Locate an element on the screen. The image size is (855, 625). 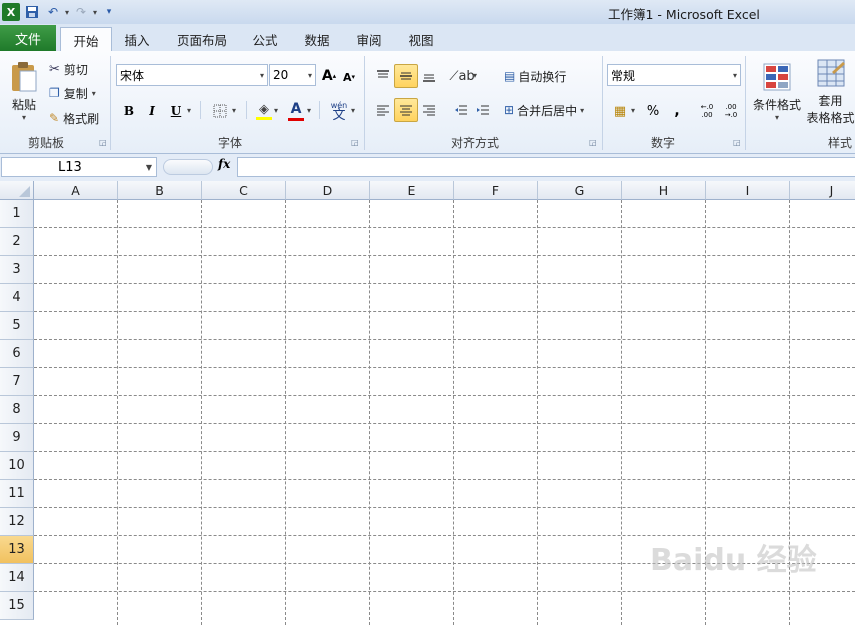
column-header: D is located at coordinates (328, 190).